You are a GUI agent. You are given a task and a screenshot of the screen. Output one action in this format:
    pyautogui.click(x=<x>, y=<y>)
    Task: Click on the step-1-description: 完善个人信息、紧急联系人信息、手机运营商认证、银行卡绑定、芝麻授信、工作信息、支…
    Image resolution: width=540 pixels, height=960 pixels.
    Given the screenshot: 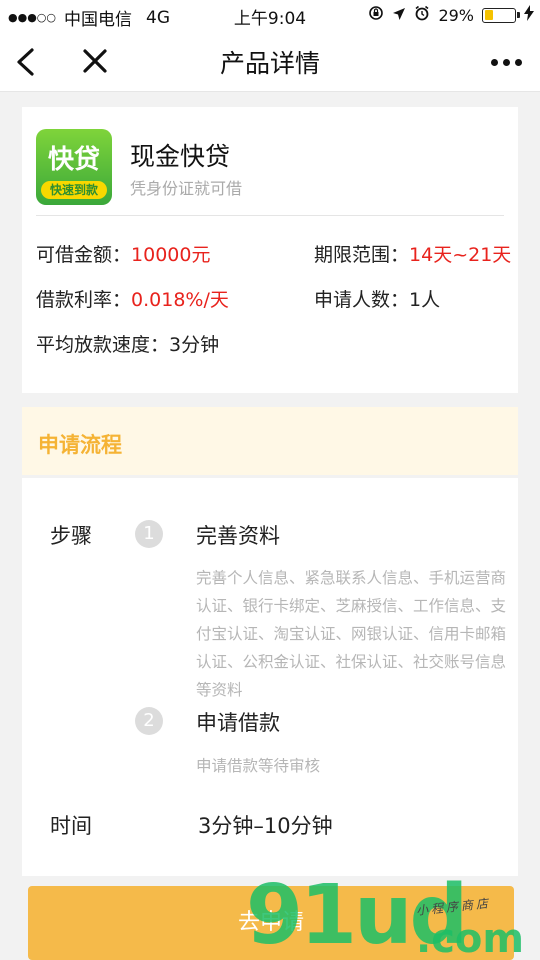 What is the action you would take?
    pyautogui.click(x=351, y=634)
    